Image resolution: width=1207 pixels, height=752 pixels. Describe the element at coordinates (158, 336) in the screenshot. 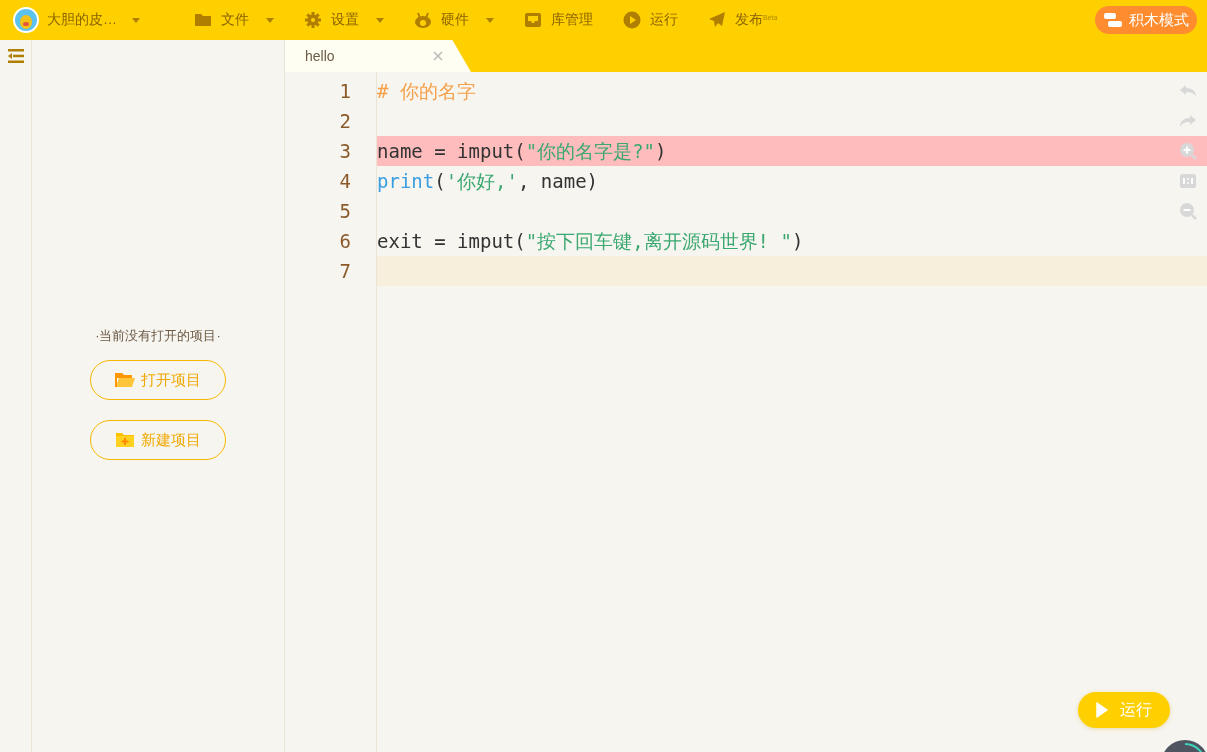

I see `empty-message: ·当前没有打开的项目·` at that location.